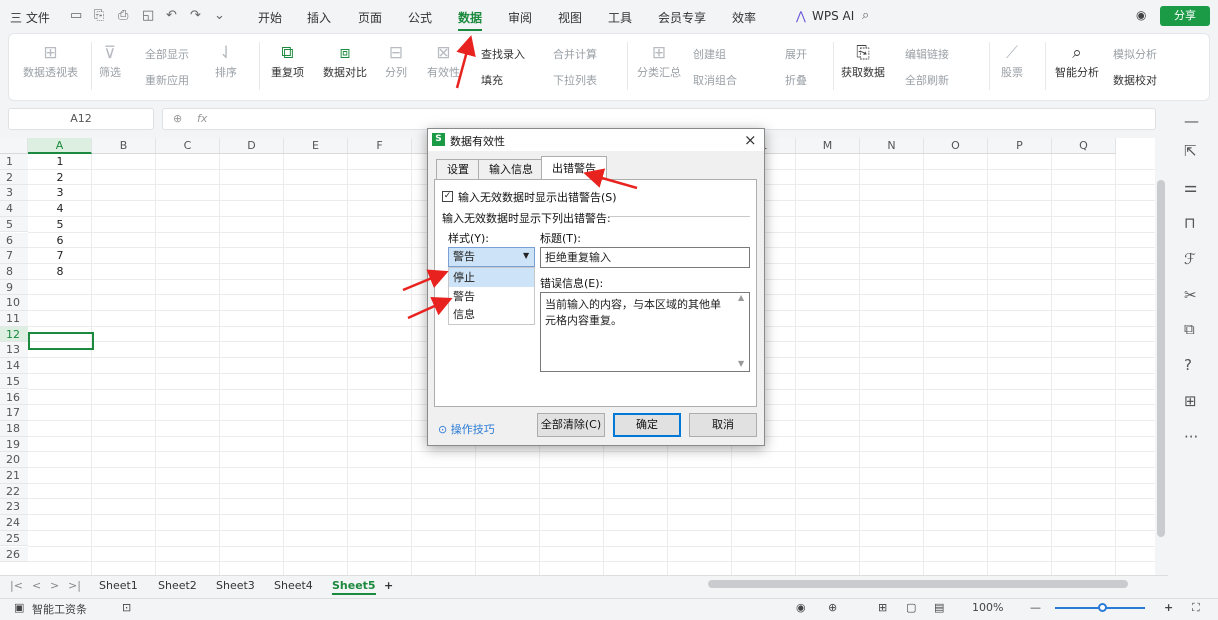  Describe the element at coordinates (491, 296) in the screenshot. I see `style-option-warning: 警告` at that location.